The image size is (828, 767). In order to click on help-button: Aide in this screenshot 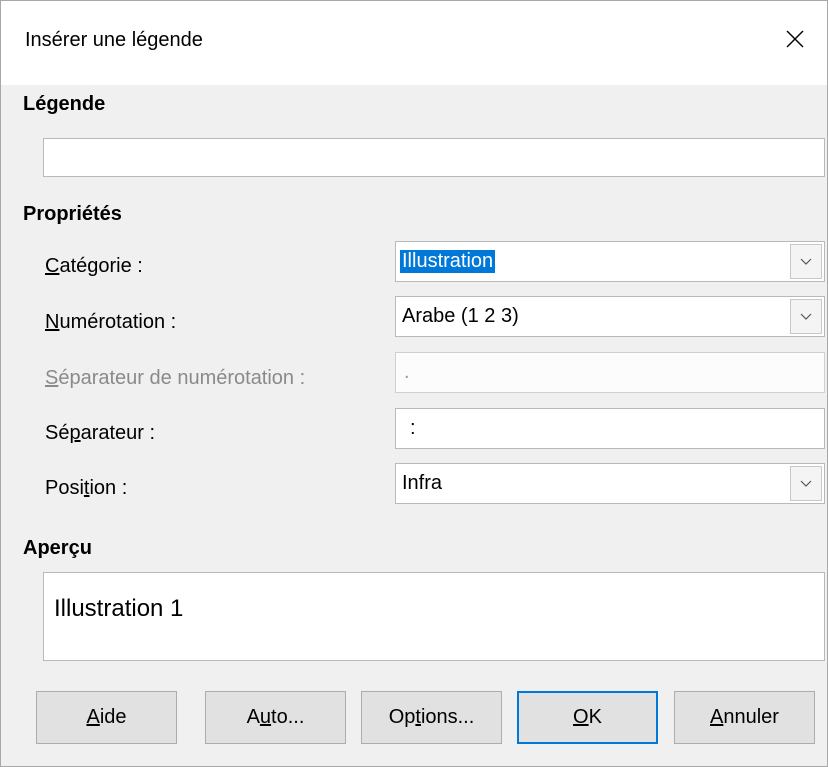, I will do `click(106, 717)`.